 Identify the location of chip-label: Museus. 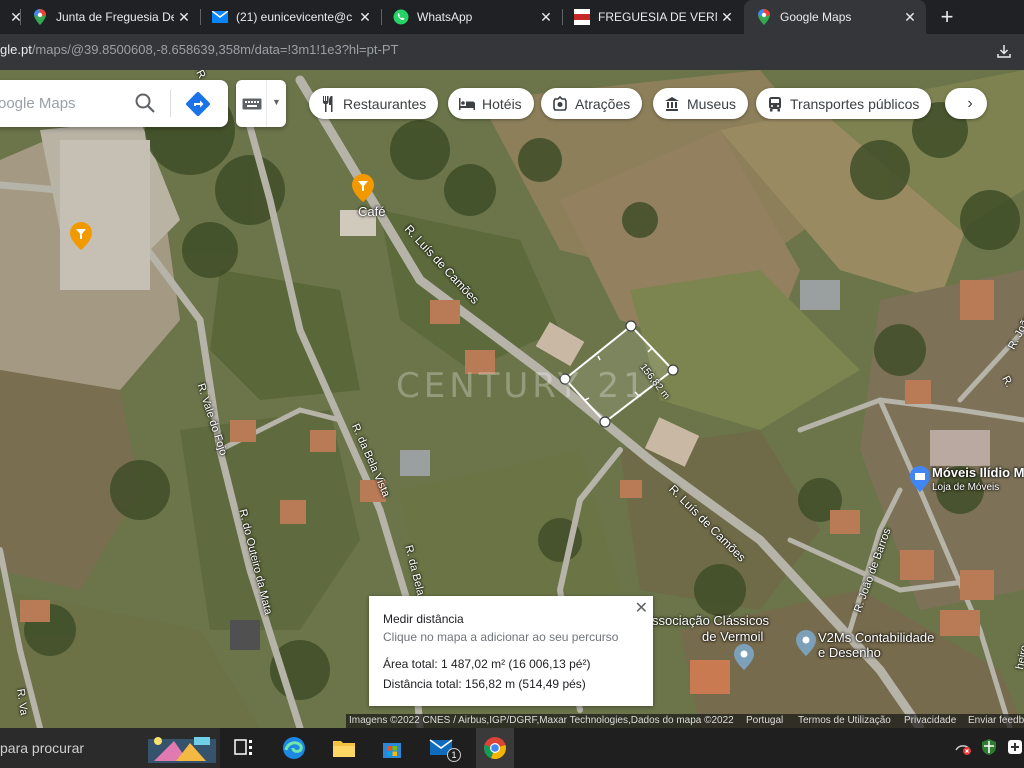
(712, 103).